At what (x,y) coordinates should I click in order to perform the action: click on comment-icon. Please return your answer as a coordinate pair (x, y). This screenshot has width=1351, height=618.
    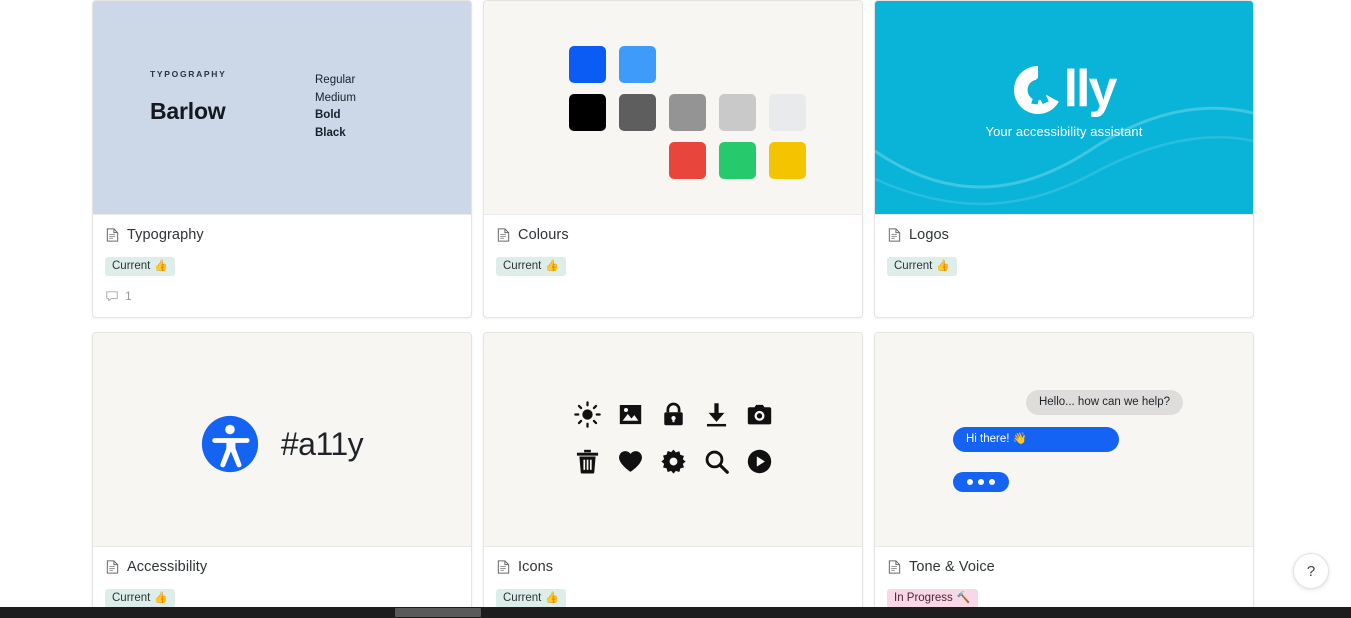
    Looking at the image, I should click on (112, 296).